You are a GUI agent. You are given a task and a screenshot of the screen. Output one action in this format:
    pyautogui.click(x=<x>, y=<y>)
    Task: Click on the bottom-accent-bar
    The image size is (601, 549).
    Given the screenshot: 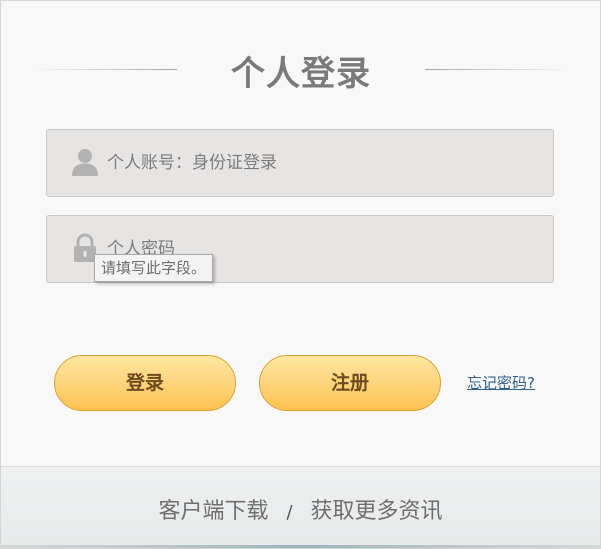 What is the action you would take?
    pyautogui.click(x=300, y=546)
    